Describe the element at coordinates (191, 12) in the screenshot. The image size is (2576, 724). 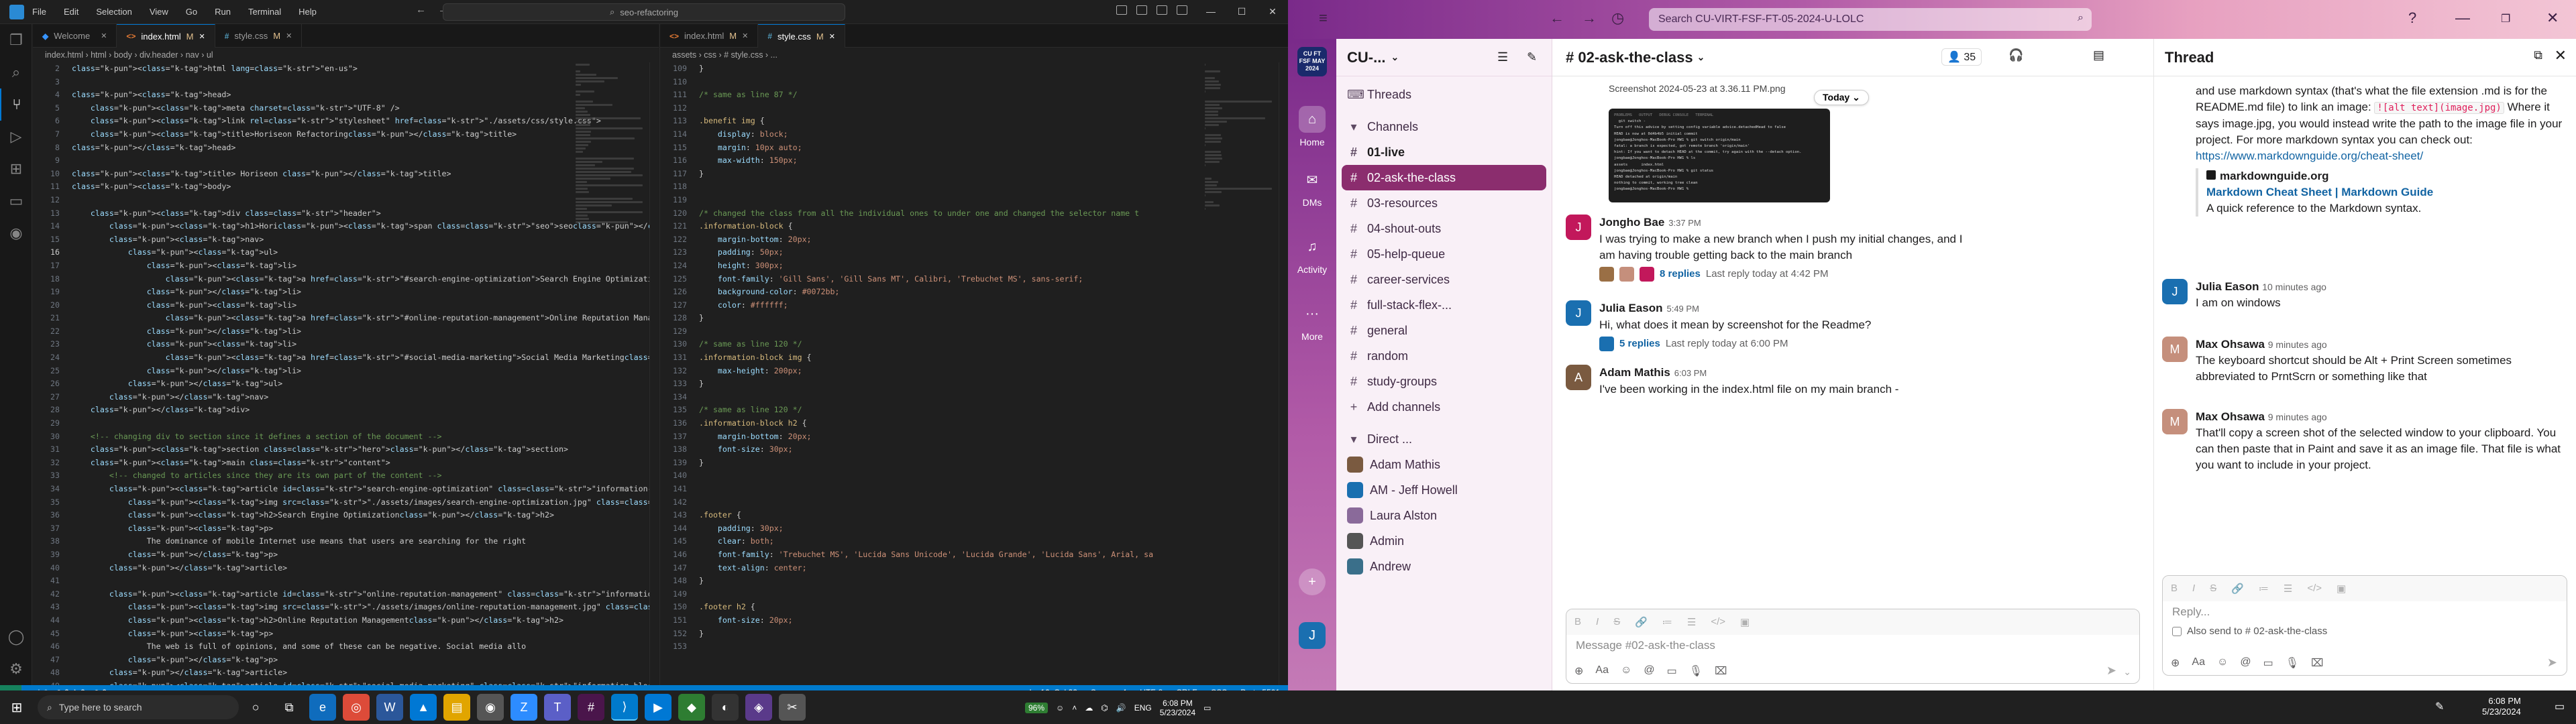
I see `menu-item-go: Go` at that location.